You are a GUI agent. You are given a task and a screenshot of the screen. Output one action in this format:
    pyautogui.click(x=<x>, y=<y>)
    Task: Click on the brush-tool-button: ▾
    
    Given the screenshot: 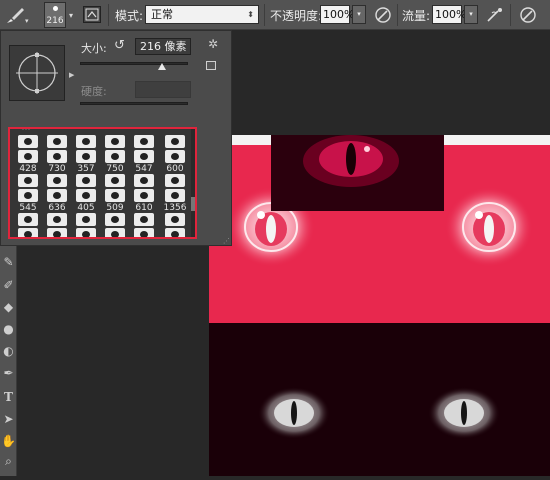 What is the action you would take?
    pyautogui.click(x=18, y=15)
    